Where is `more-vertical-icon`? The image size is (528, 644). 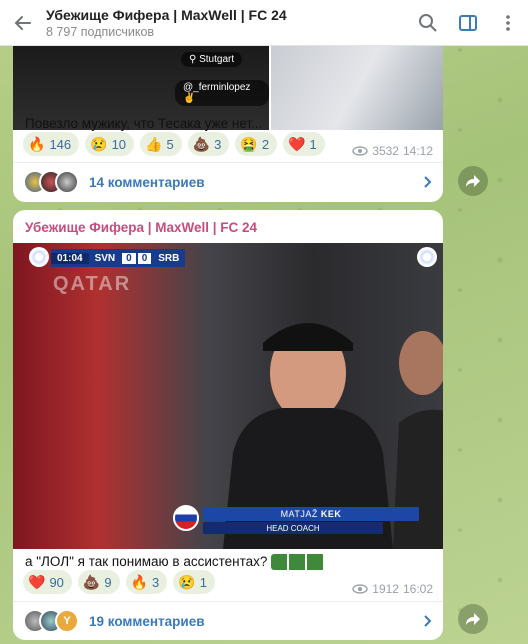 more-vertical-icon is located at coordinates (508, 22).